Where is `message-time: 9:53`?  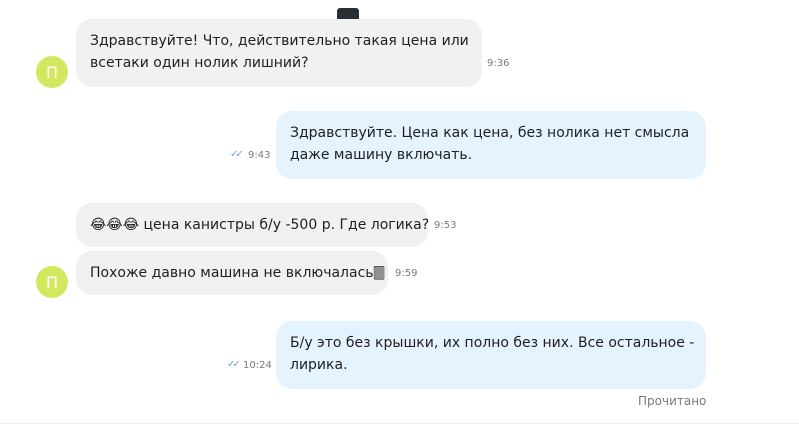
message-time: 9:53 is located at coordinates (445, 225).